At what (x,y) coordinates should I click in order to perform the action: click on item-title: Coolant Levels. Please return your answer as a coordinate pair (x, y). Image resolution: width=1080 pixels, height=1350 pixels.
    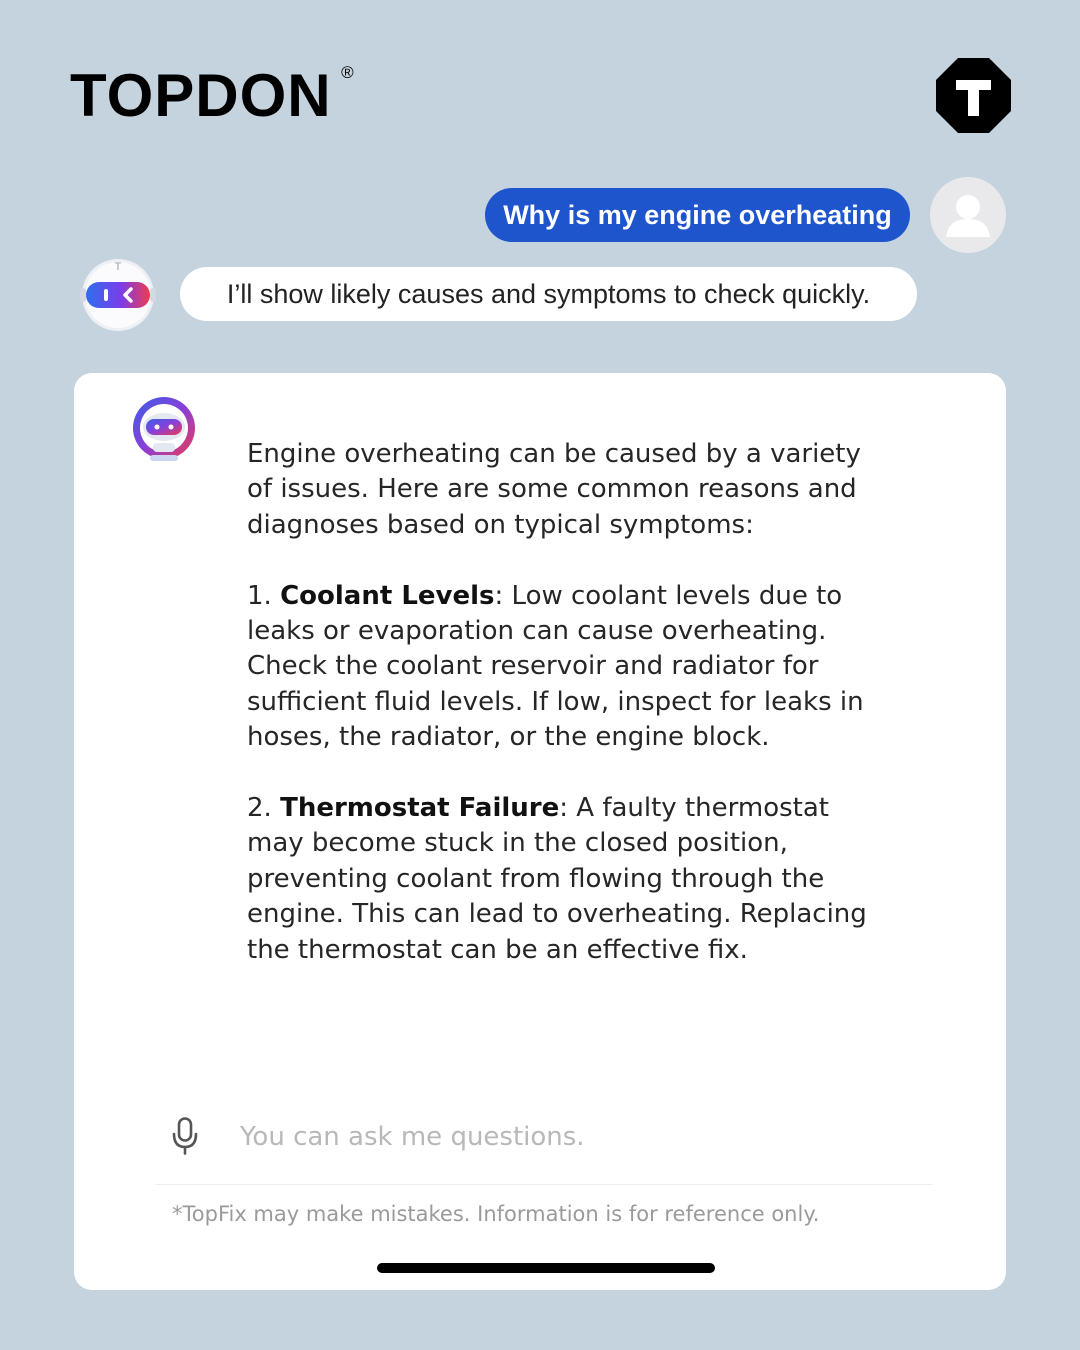
    Looking at the image, I should click on (387, 595).